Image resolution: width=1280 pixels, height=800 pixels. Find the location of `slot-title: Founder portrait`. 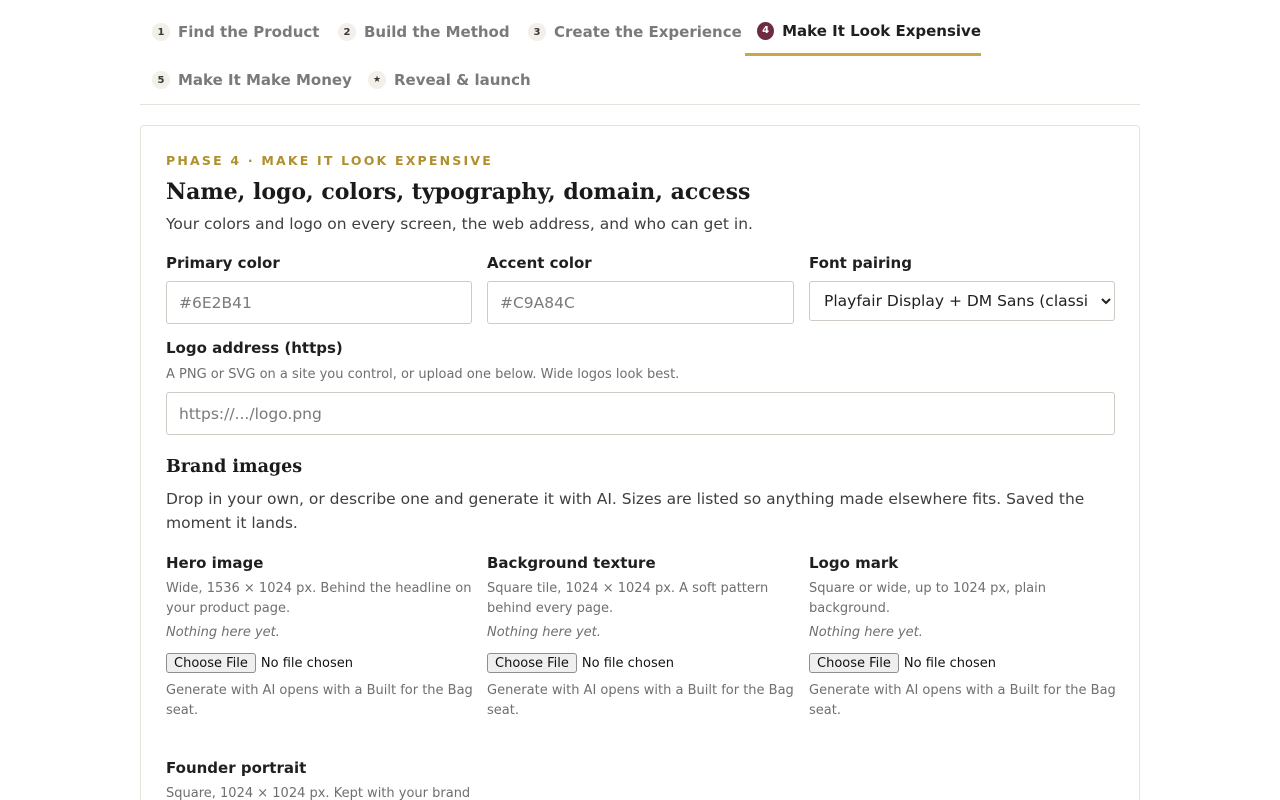

slot-title: Founder portrait is located at coordinates (236, 768).